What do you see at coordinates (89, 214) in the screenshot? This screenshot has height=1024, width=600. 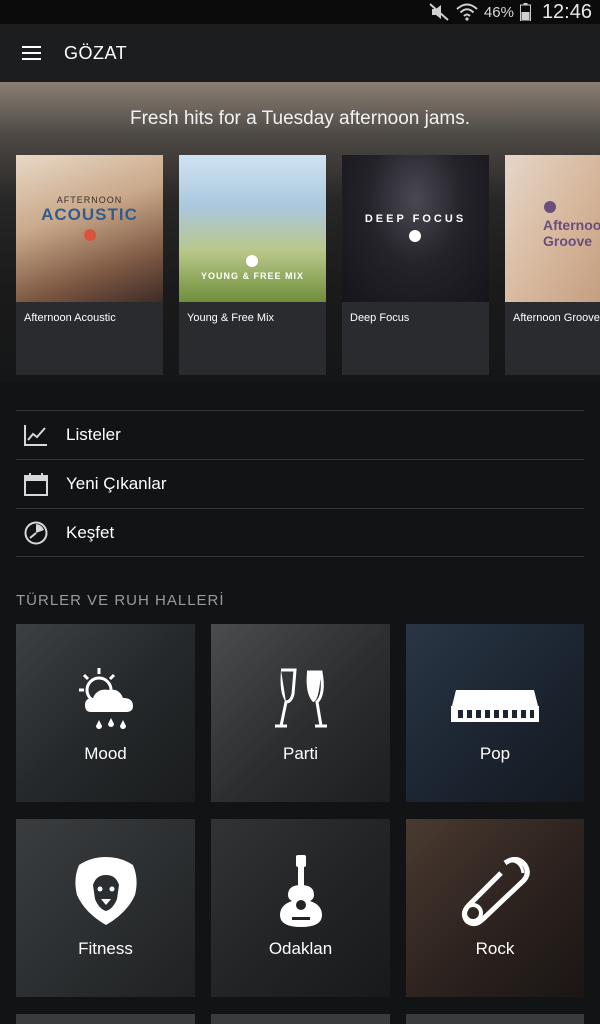 I see `cover-text: ACOUSTIC` at bounding box center [89, 214].